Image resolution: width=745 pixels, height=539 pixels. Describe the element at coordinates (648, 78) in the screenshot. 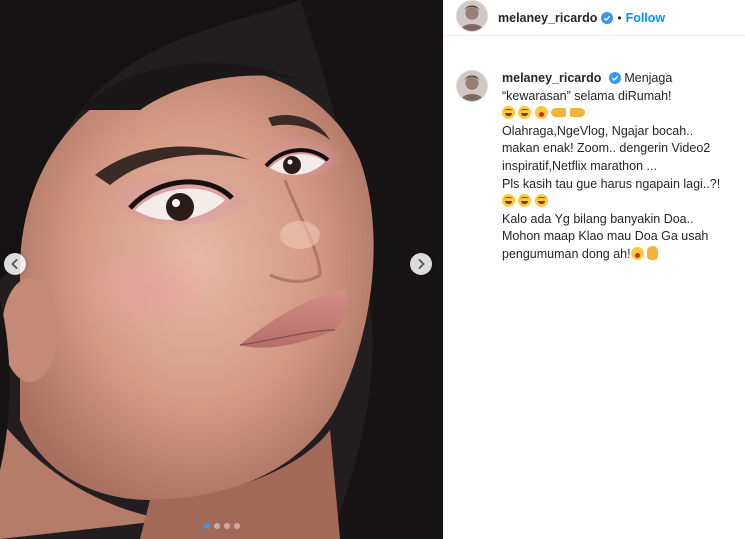

I see `caption-line: Menjaga` at that location.